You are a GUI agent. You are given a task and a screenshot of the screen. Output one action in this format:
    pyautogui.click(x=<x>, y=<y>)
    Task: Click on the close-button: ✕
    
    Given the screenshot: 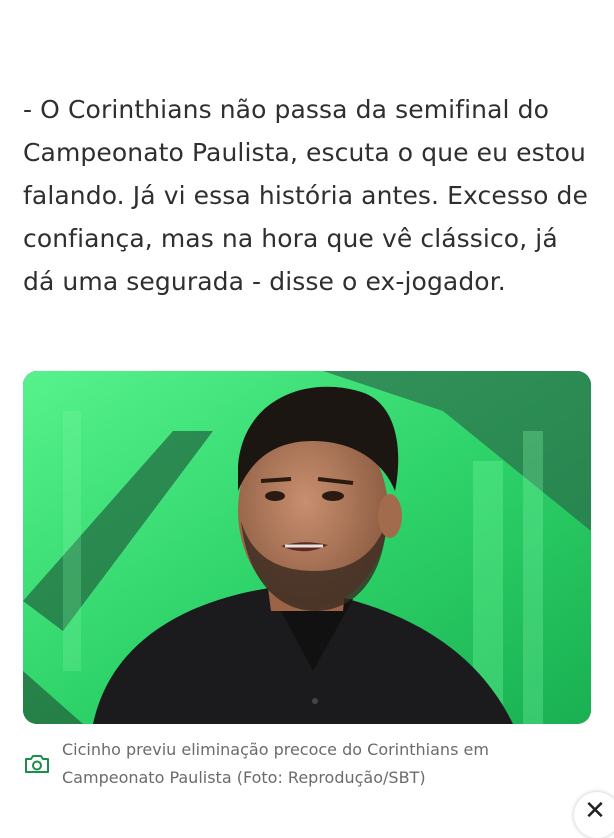 What is the action you would take?
    pyautogui.click(x=594, y=815)
    